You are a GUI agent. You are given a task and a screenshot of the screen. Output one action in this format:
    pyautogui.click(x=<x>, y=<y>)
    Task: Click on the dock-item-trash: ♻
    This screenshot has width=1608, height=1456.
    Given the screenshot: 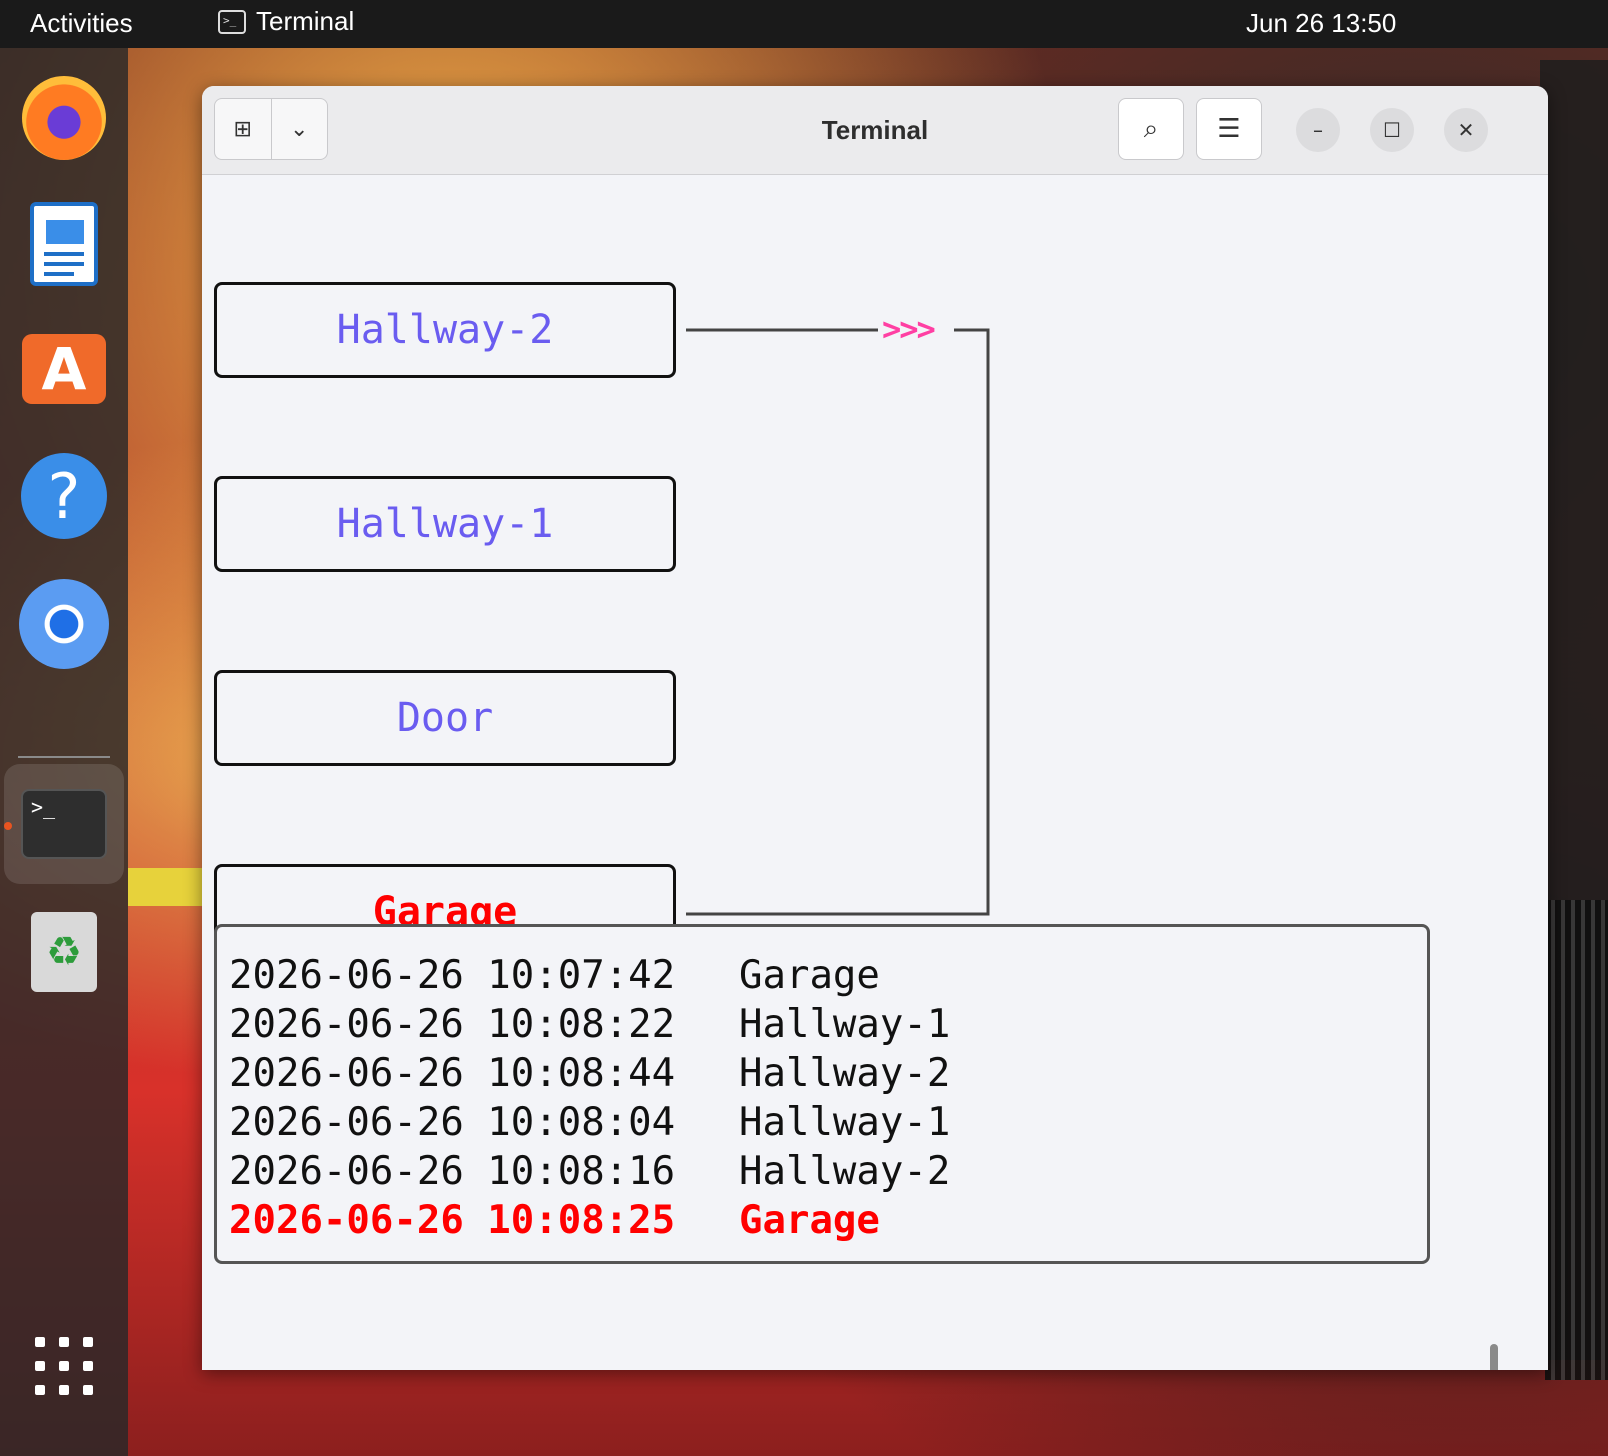 What is the action you would take?
    pyautogui.click(x=64, y=952)
    